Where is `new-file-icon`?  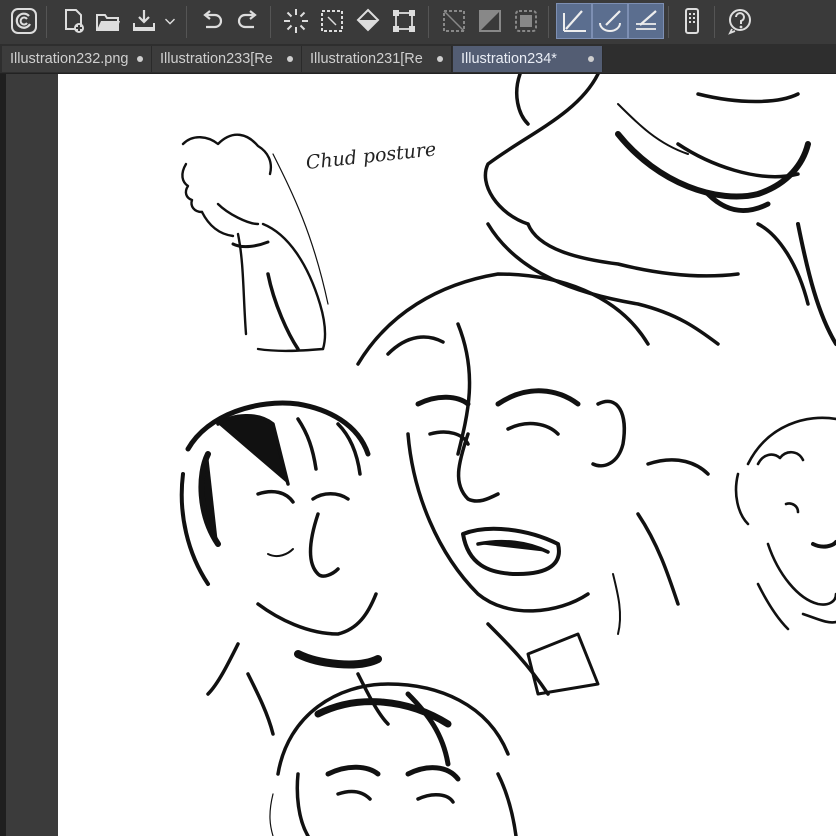 new-file-icon is located at coordinates (74, 21).